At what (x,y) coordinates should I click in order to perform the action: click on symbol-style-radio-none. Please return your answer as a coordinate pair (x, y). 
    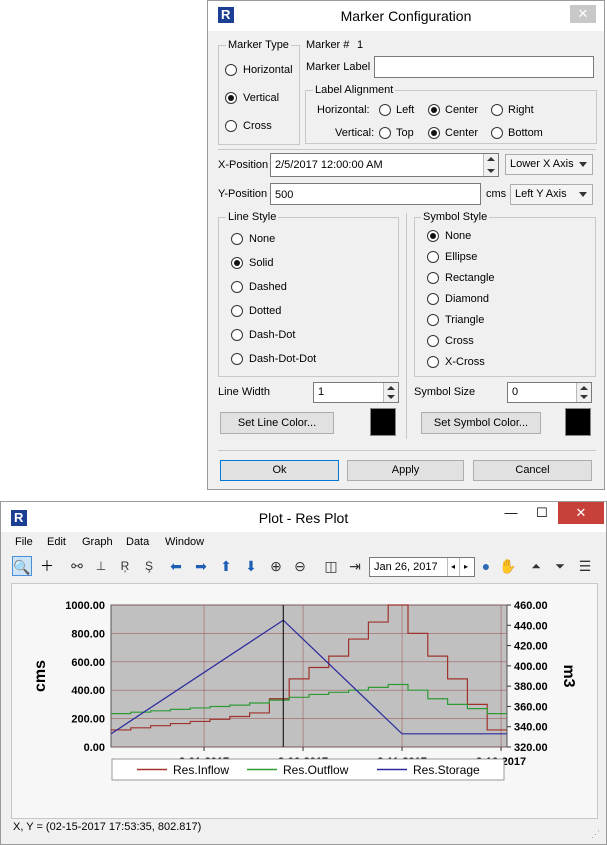
    Looking at the image, I should click on (433, 236).